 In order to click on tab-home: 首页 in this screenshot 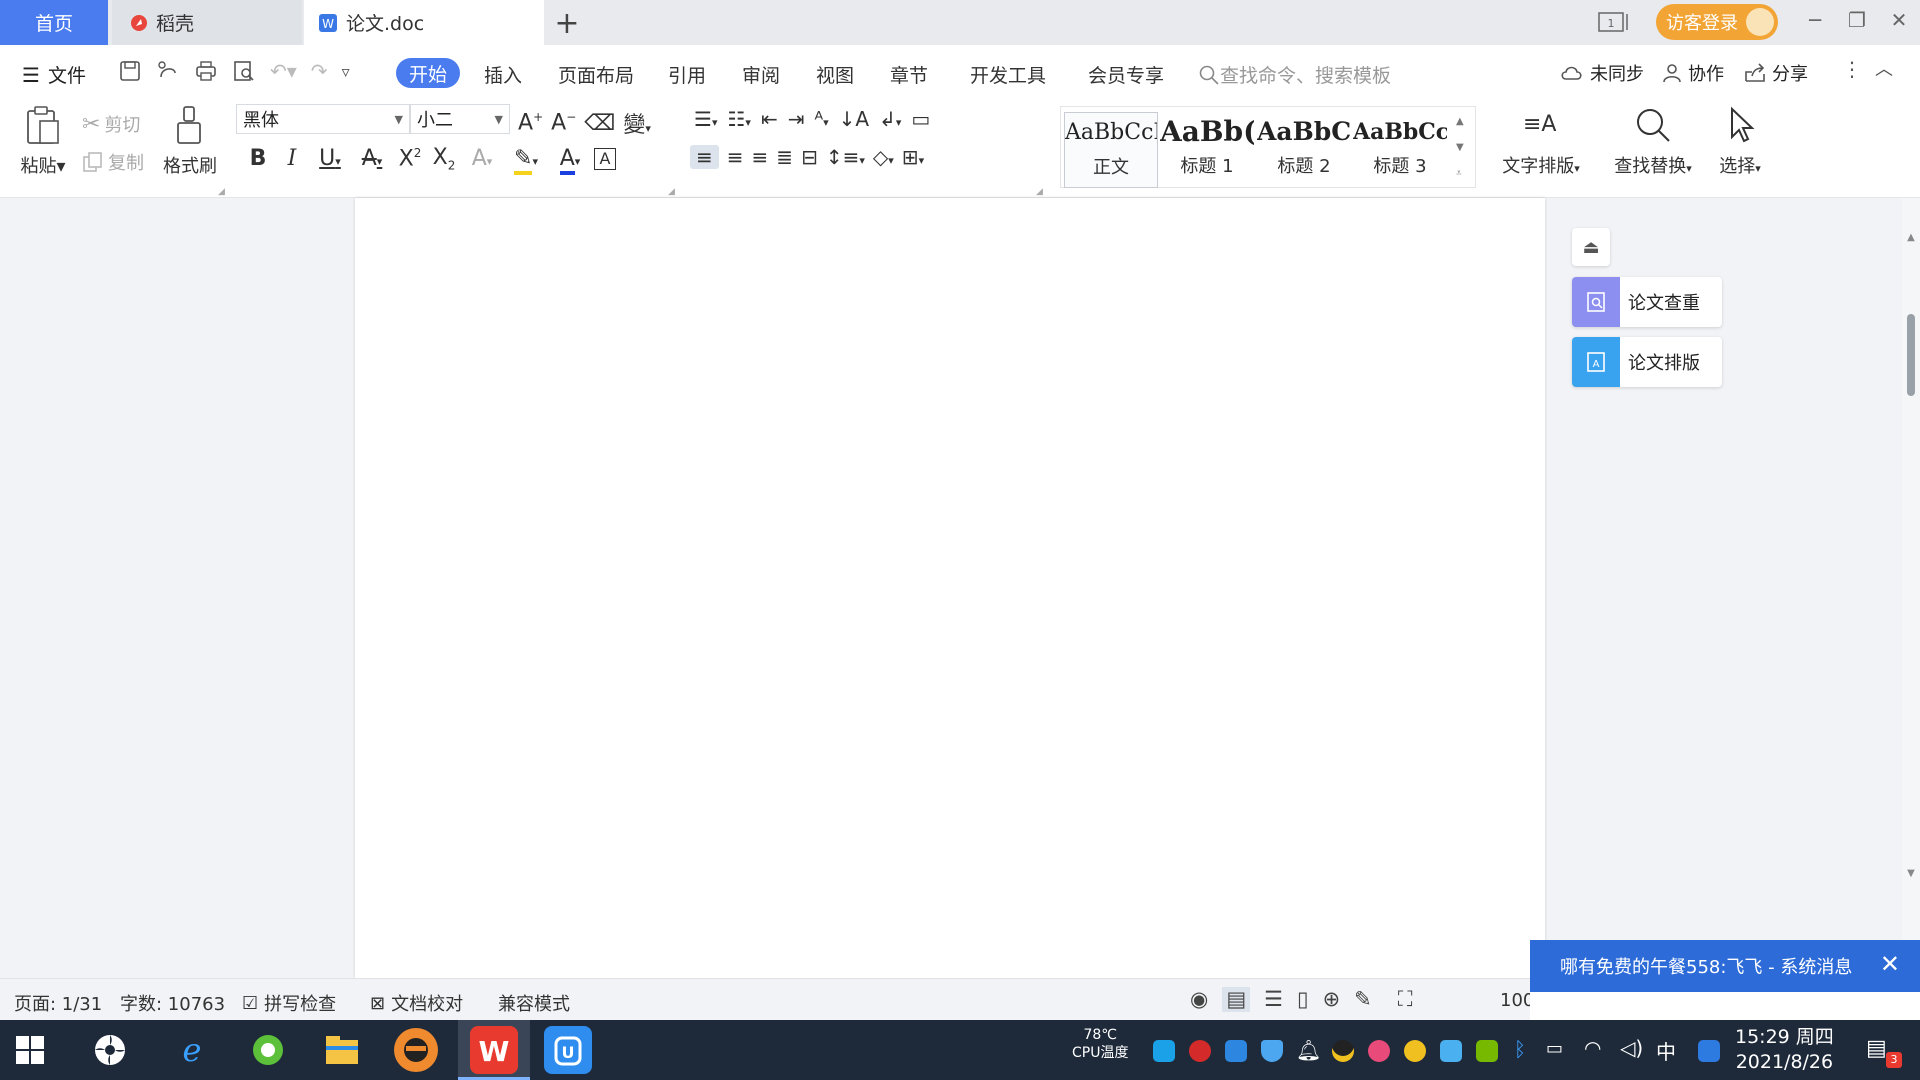, I will do `click(54, 22)`.